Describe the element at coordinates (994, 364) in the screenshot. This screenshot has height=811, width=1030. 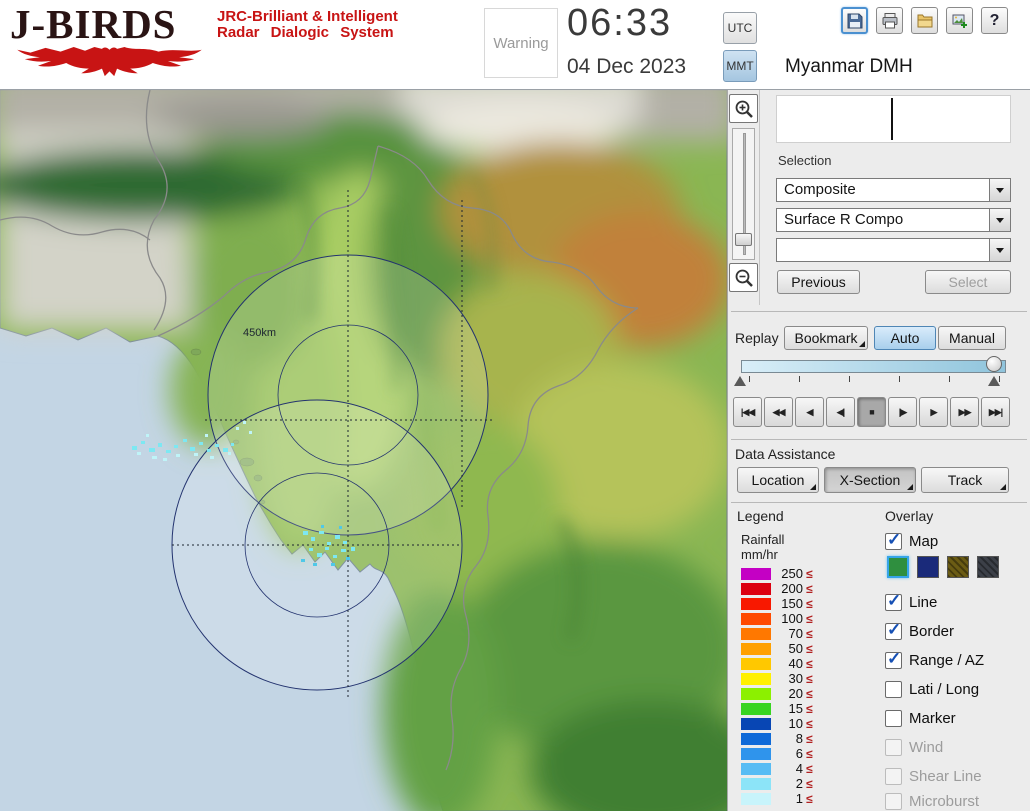
I see `time-slider-thumb` at that location.